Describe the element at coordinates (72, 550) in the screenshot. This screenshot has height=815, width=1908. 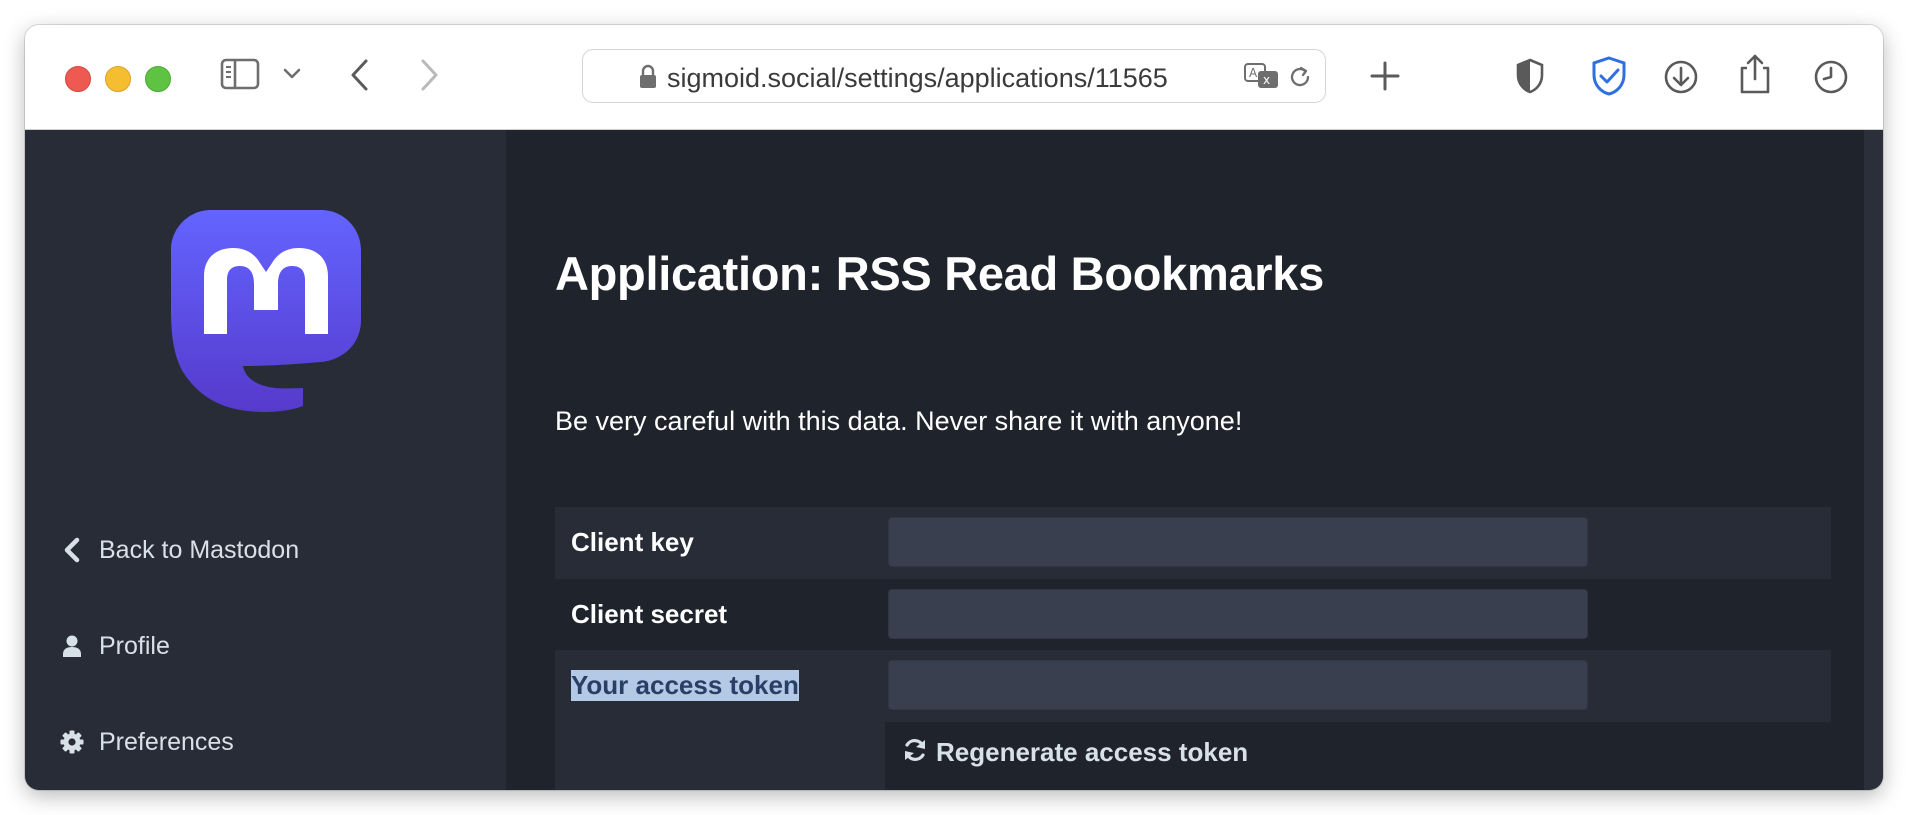
I see `chevron-left-icon` at that location.